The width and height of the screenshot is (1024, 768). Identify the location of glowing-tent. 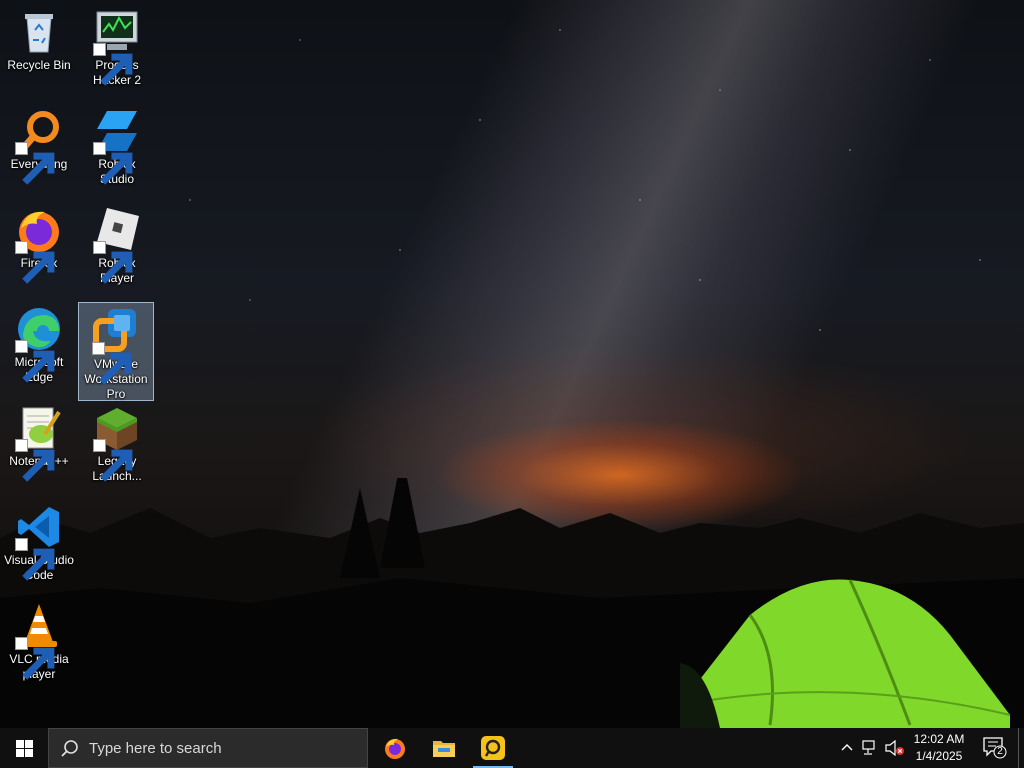
(845, 653).